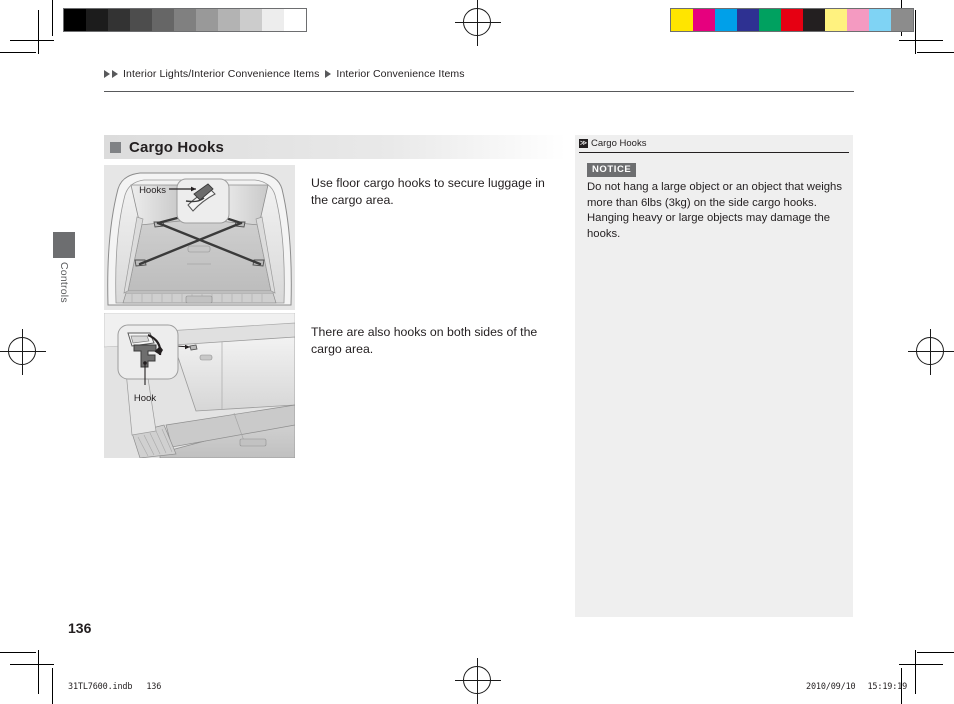 The height and width of the screenshot is (704, 954). What do you see at coordinates (400, 74) in the screenshot?
I see `breadcrumb-item-current: Interior Convenience Items` at bounding box center [400, 74].